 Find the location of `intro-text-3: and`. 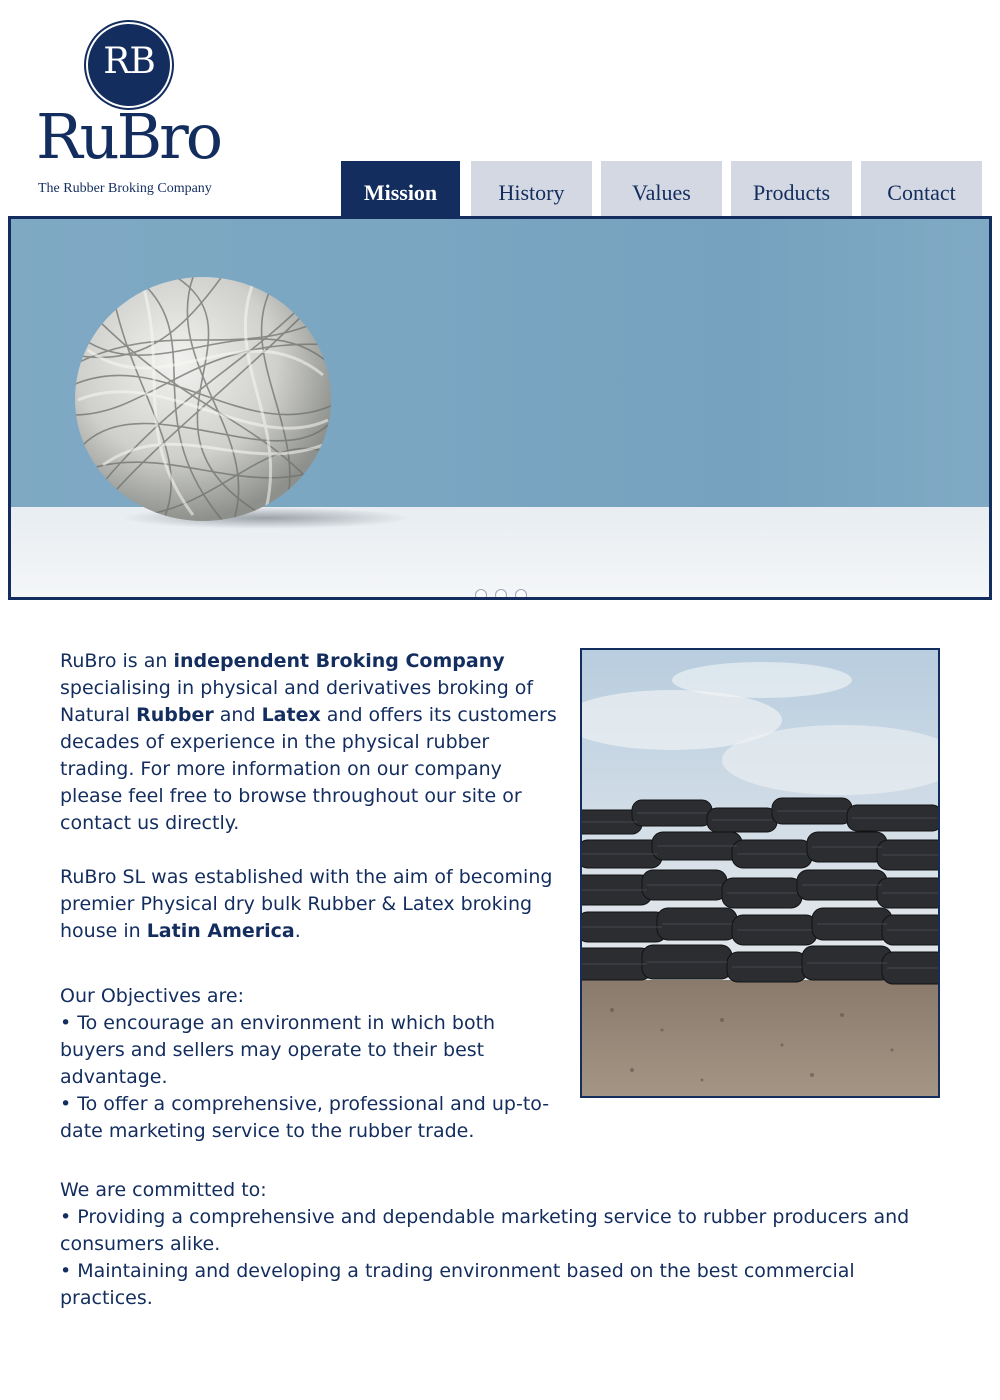

intro-text-3: and is located at coordinates (237, 715).